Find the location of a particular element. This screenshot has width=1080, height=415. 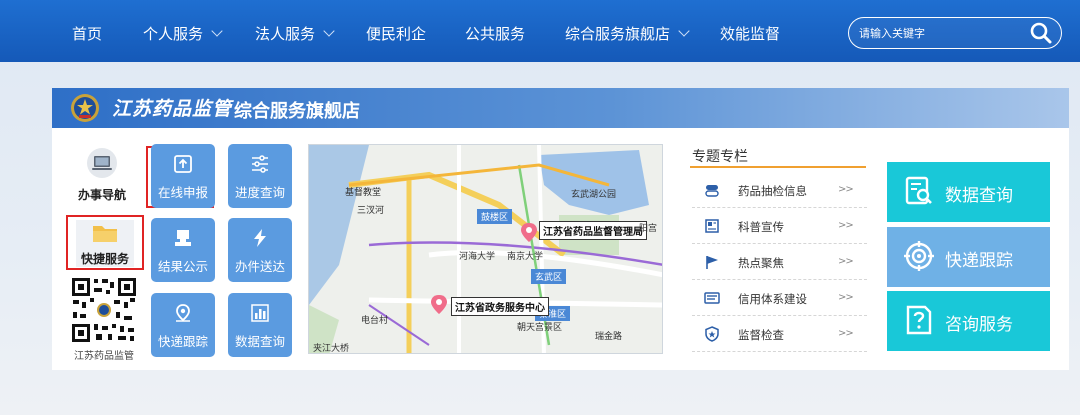

map-place: 南京大学 is located at coordinates (525, 257).